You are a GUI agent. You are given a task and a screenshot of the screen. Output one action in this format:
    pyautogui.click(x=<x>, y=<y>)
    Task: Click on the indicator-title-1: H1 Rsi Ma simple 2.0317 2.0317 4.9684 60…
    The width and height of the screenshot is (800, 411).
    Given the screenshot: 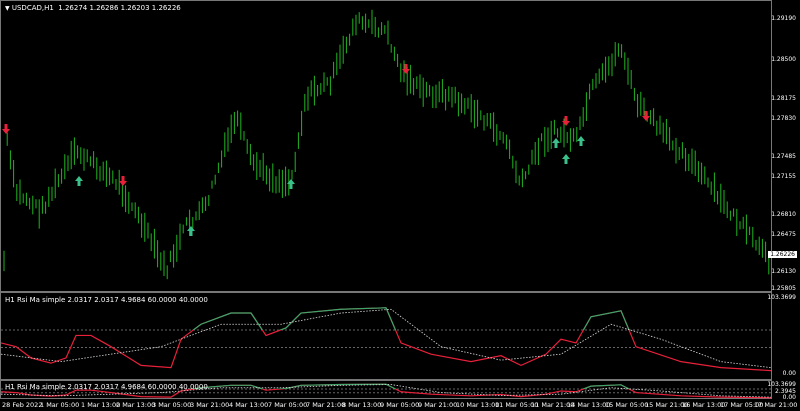 What is the action you would take?
    pyautogui.click(x=106, y=300)
    